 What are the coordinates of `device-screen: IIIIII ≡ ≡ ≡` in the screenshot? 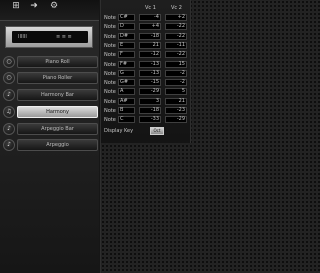 It's located at (50, 37).